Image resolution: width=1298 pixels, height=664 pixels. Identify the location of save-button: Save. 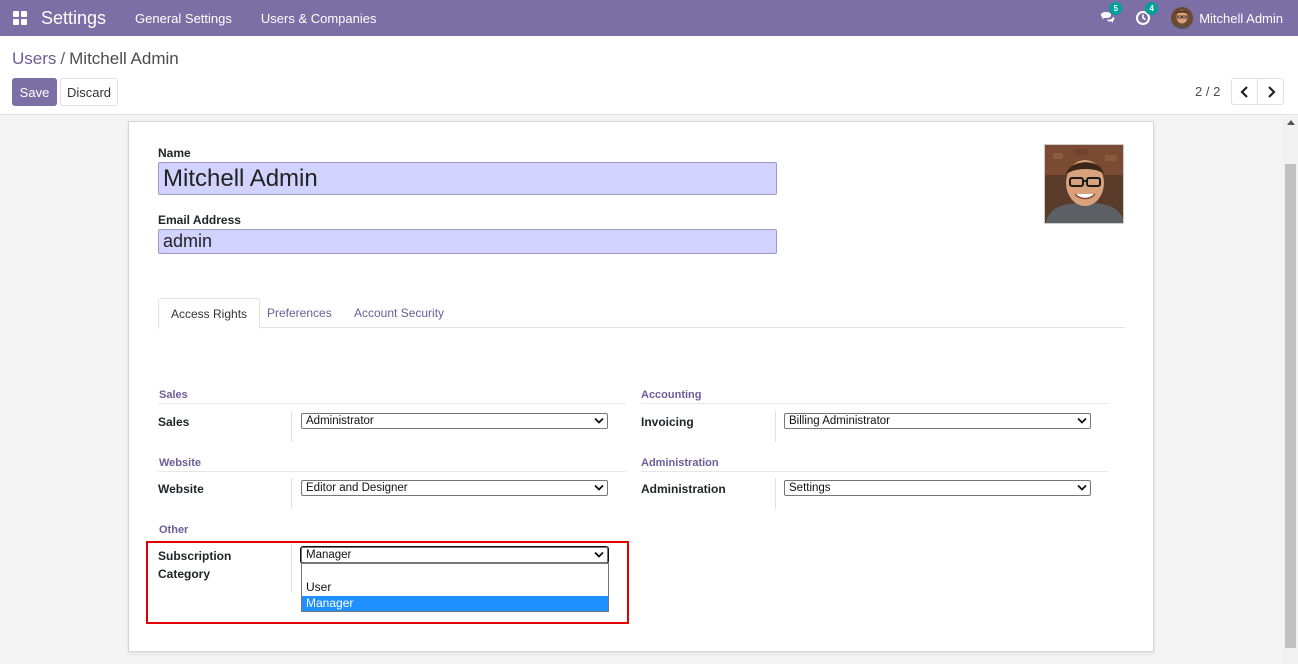
(34, 92).